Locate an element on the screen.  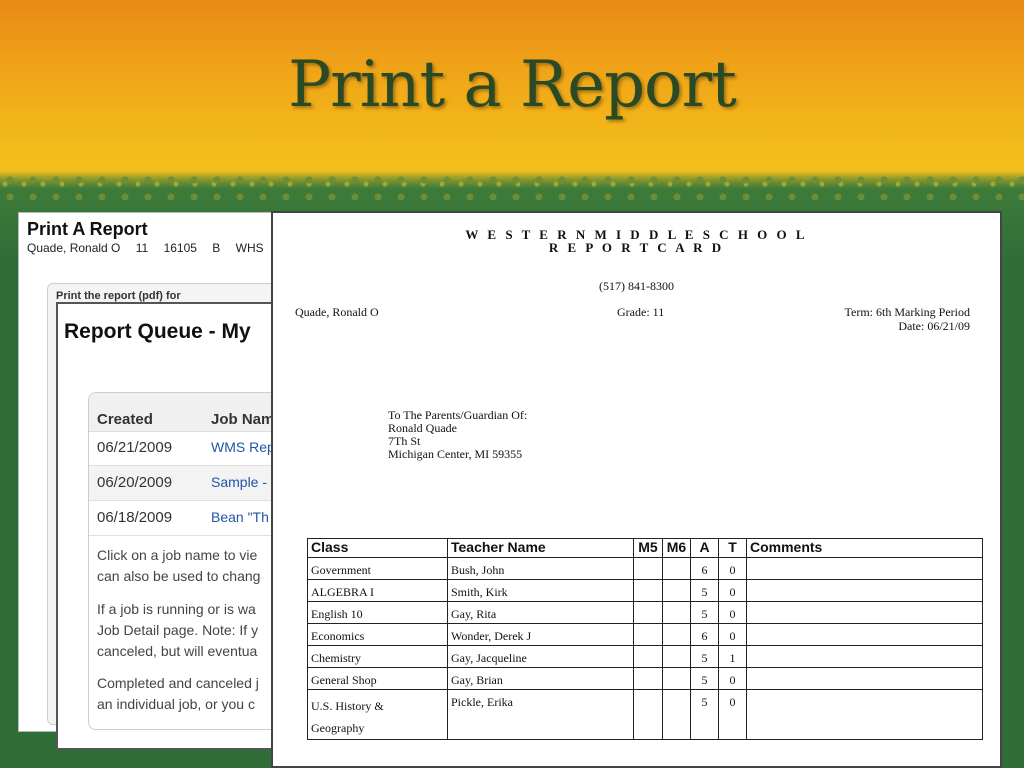
col-m6: M6 is located at coordinates (676, 548).